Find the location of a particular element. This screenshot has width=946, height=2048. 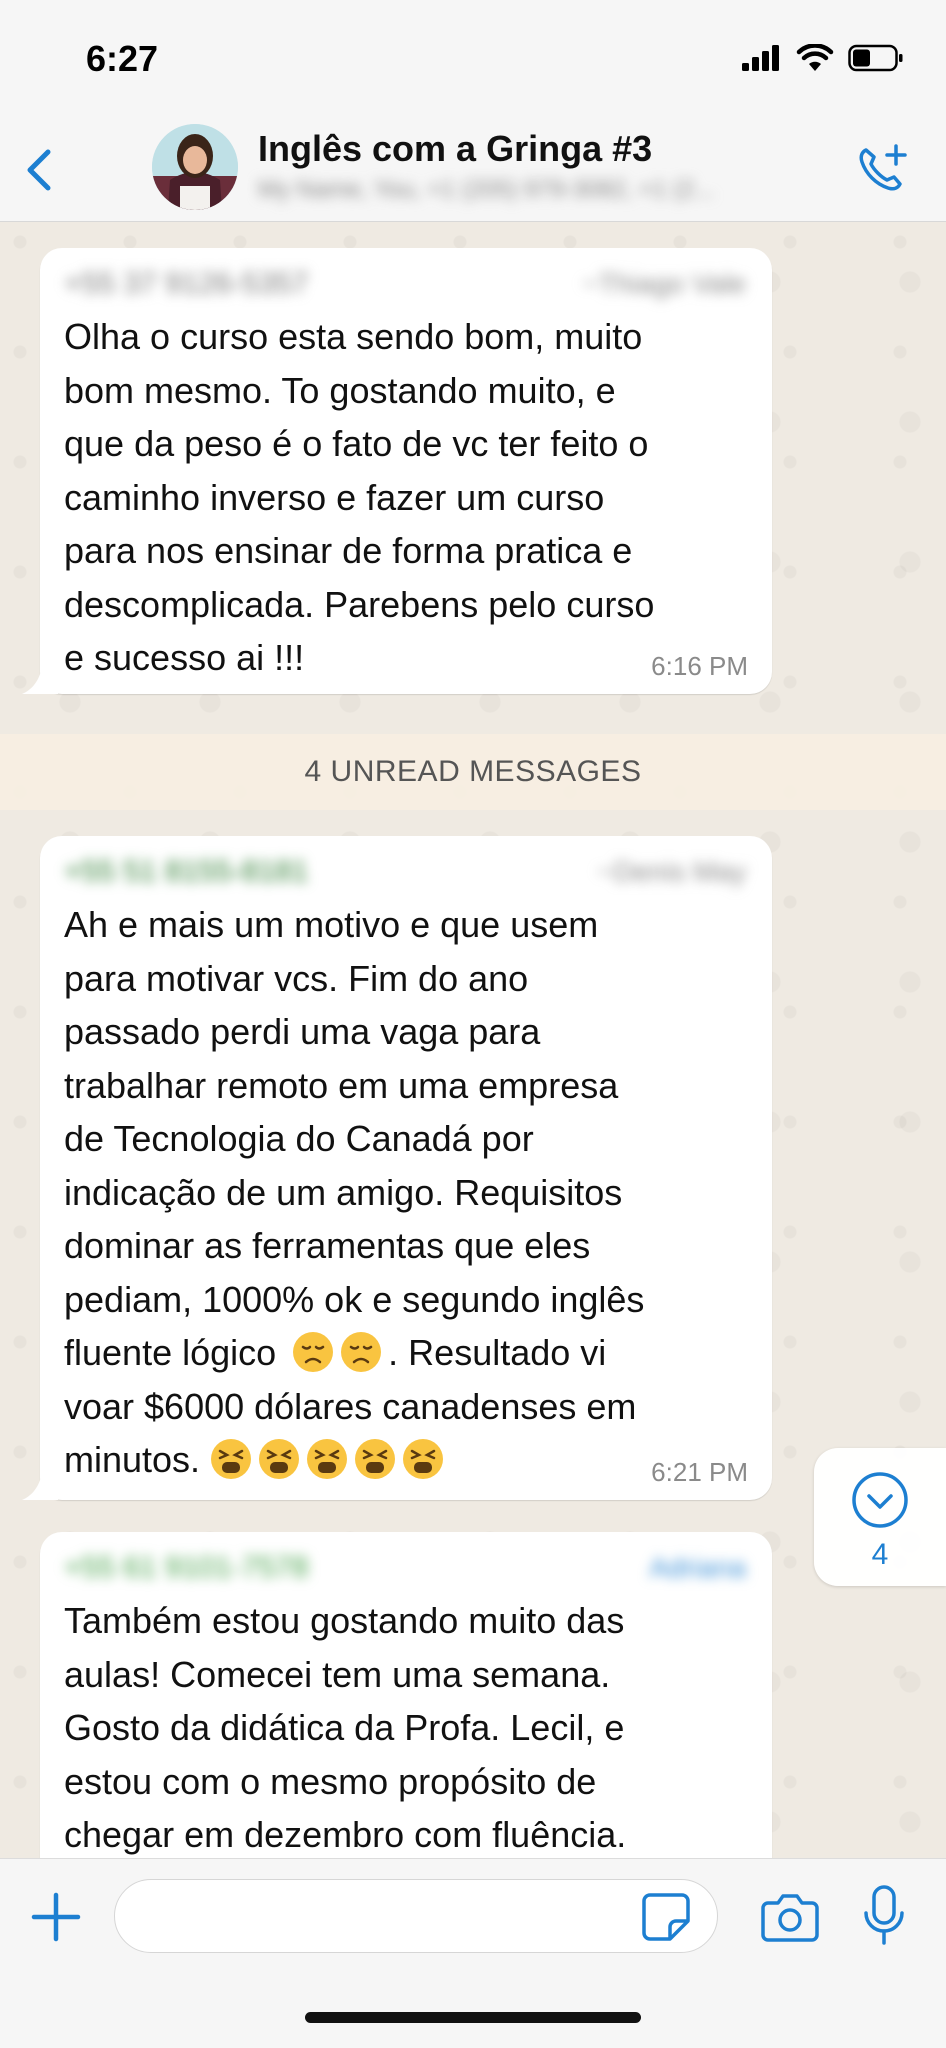

sticker-button is located at coordinates (666, 1917).